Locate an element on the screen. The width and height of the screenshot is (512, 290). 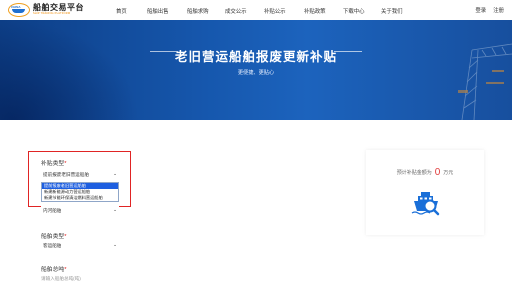
nav-home: 首页 is located at coordinates (121, 11).